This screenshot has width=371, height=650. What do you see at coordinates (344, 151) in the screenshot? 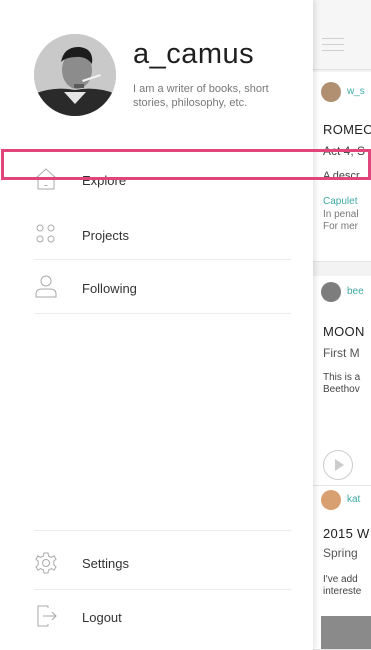
I see `card-subtitle: Act 4, S` at bounding box center [344, 151].